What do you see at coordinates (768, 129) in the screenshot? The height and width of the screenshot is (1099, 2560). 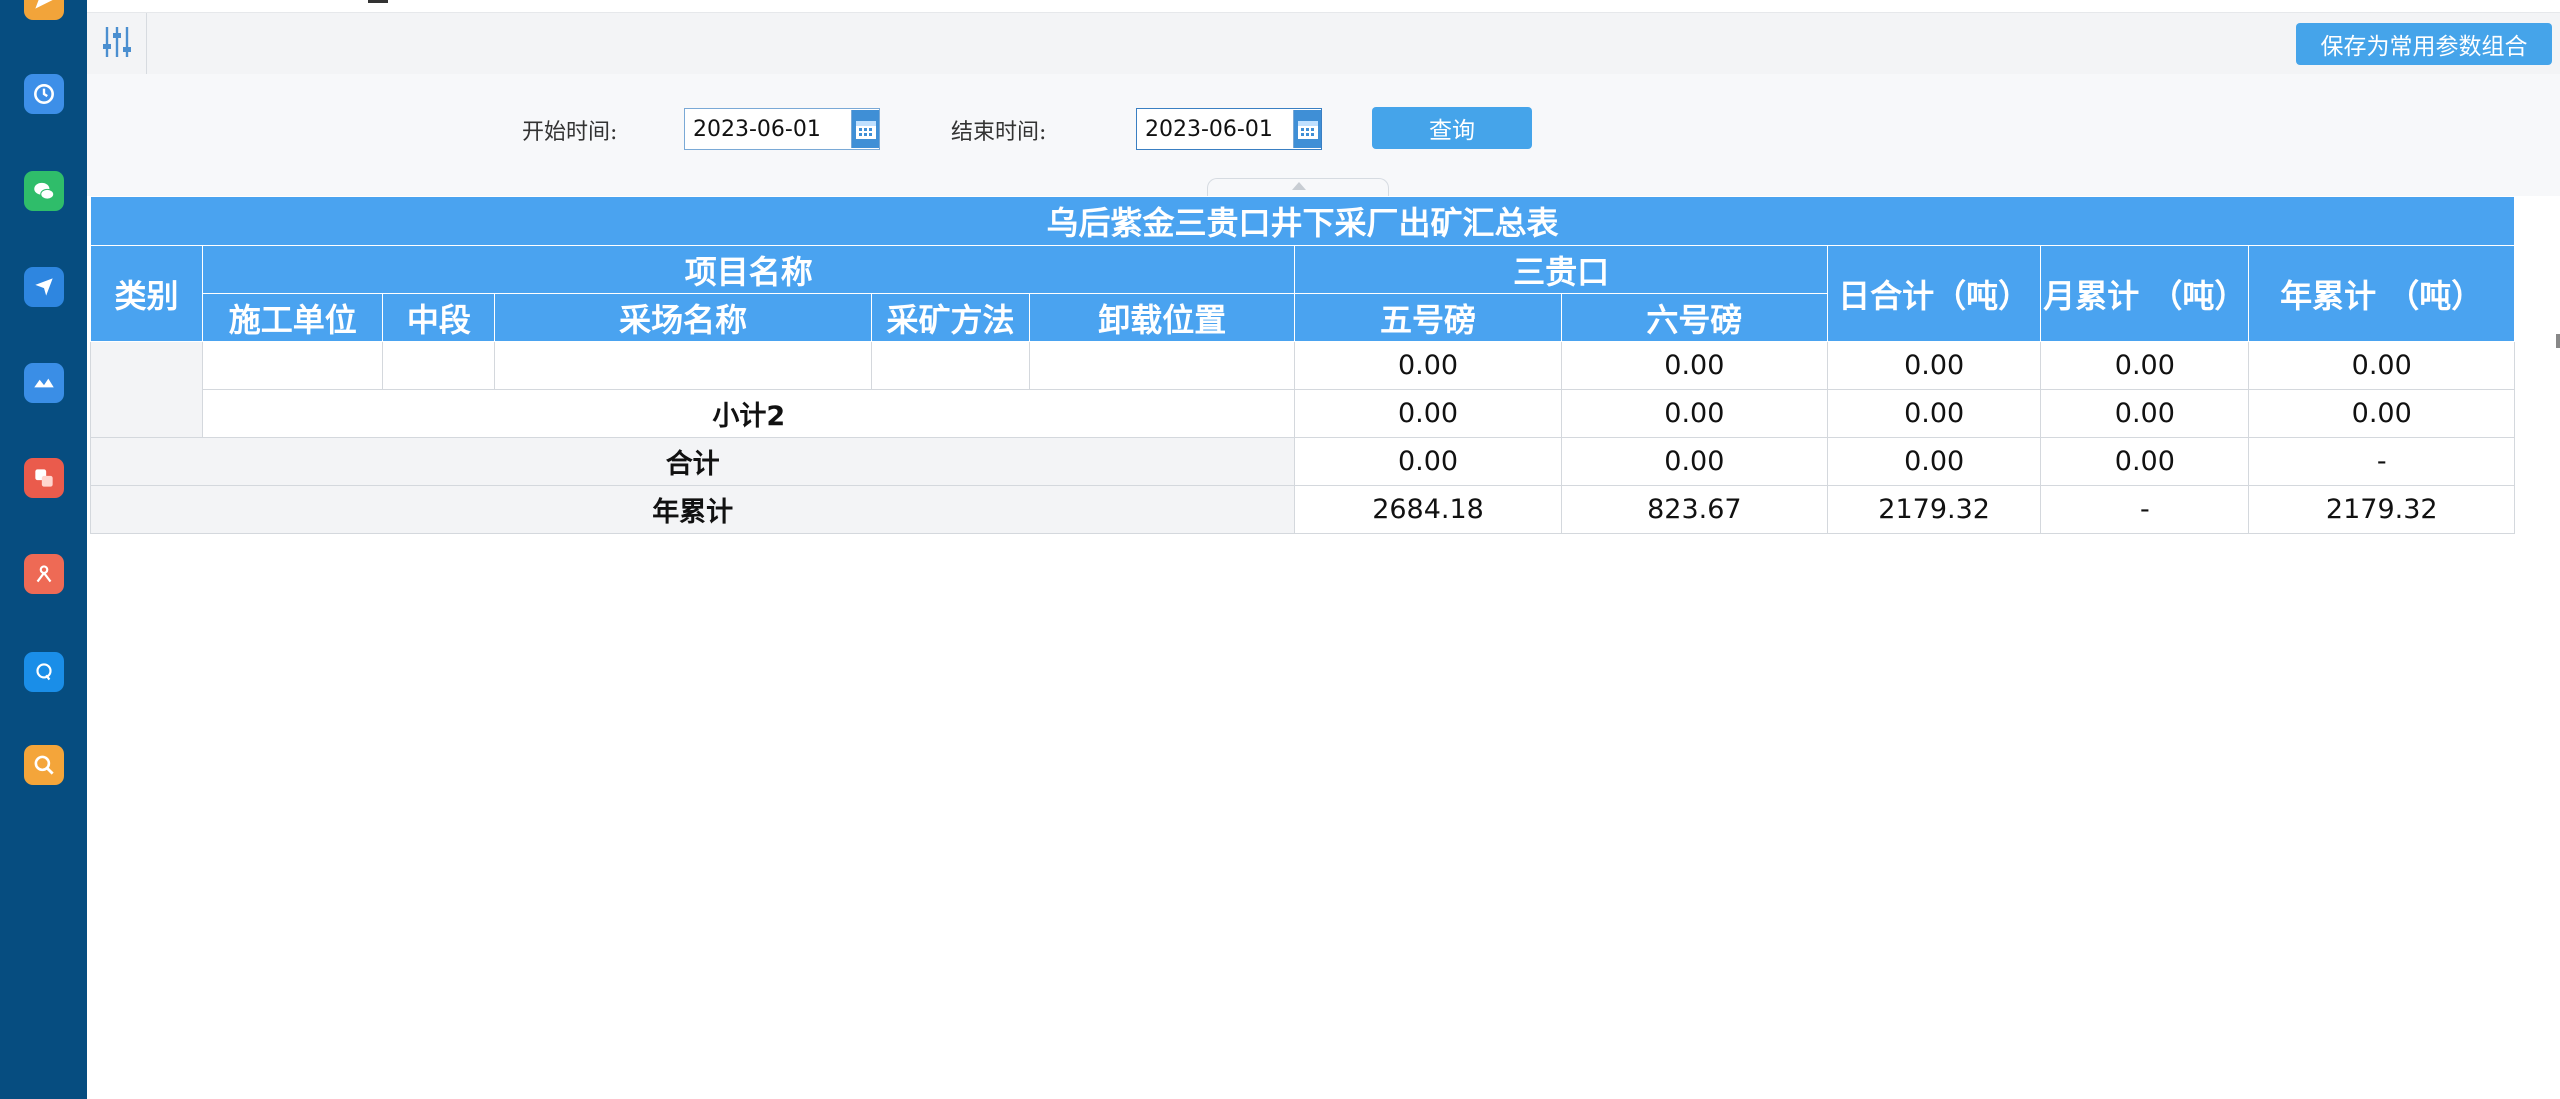 I see `start-date-input` at bounding box center [768, 129].